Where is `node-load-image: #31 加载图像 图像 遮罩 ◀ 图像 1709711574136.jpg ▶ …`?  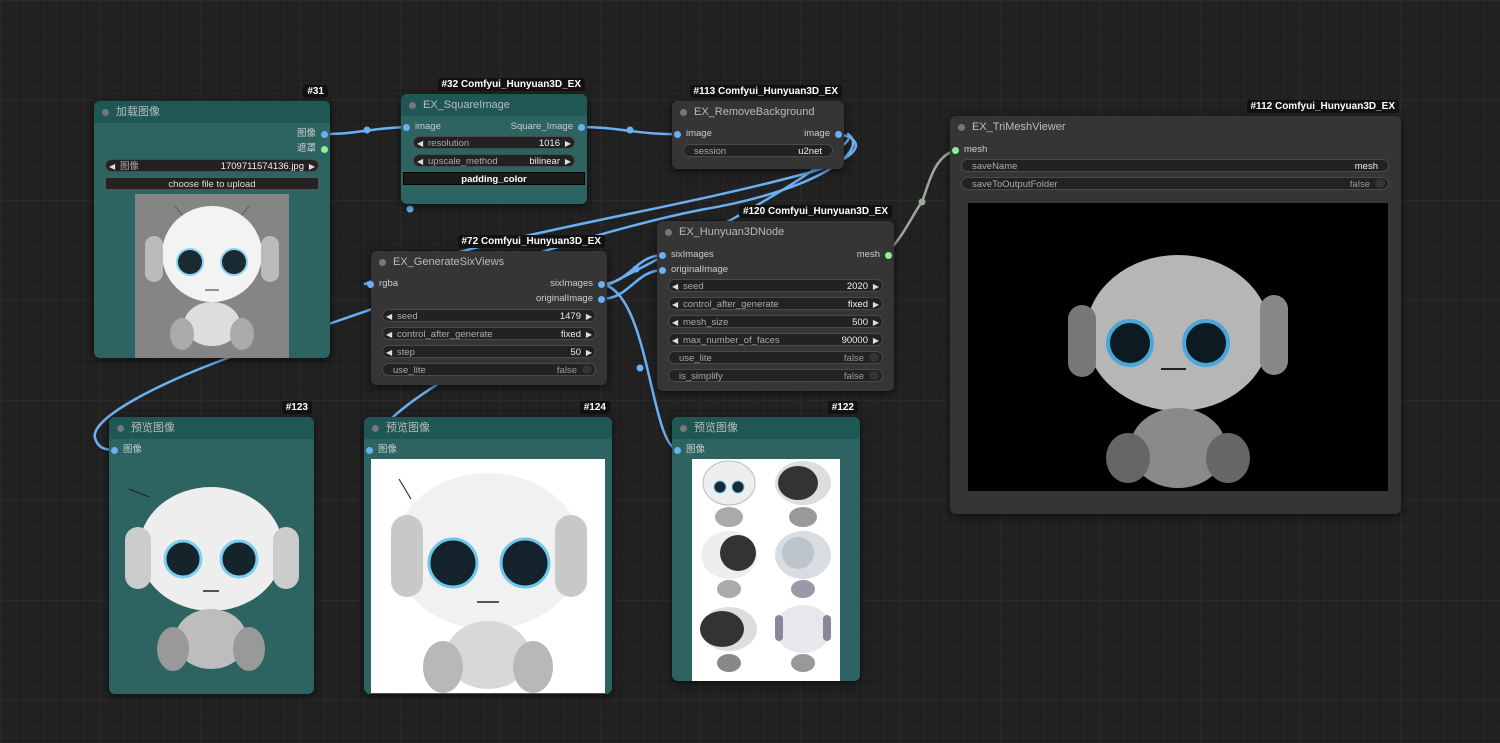 node-load-image: #31 加载图像 图像 遮罩 ◀ 图像 1709711574136.jpg ▶ … is located at coordinates (212, 221).